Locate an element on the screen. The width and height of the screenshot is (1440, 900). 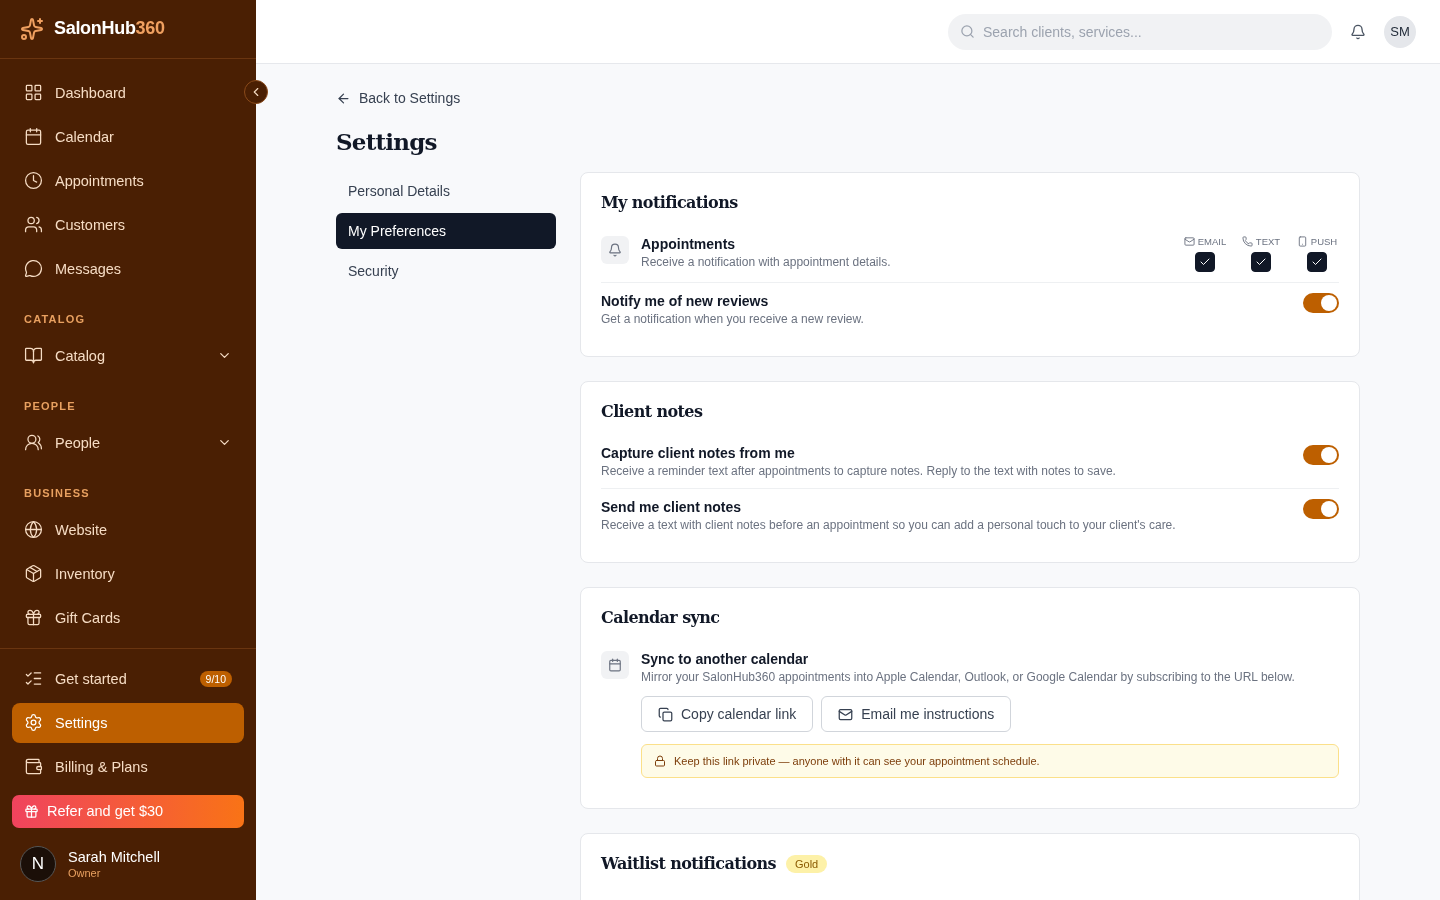
user-avatar: SM is located at coordinates (1400, 31).